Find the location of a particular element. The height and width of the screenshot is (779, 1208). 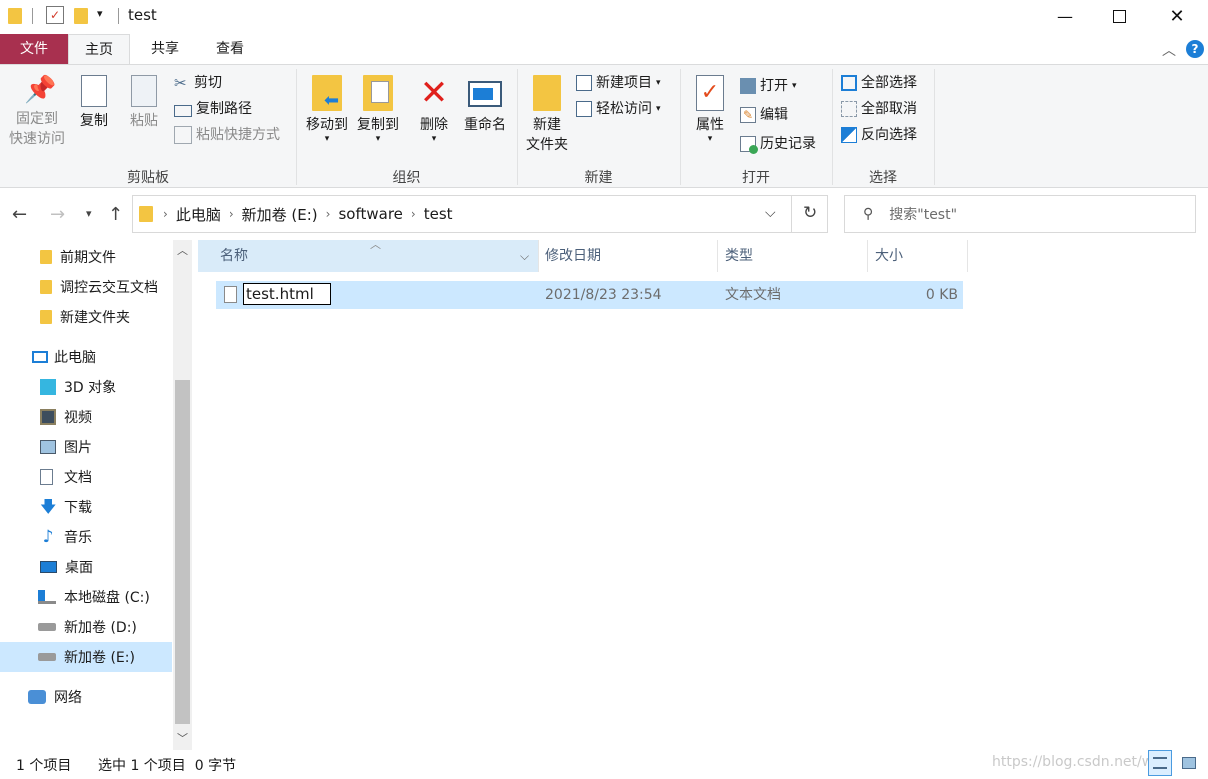

folder-icon is located at coordinates (146, 214).